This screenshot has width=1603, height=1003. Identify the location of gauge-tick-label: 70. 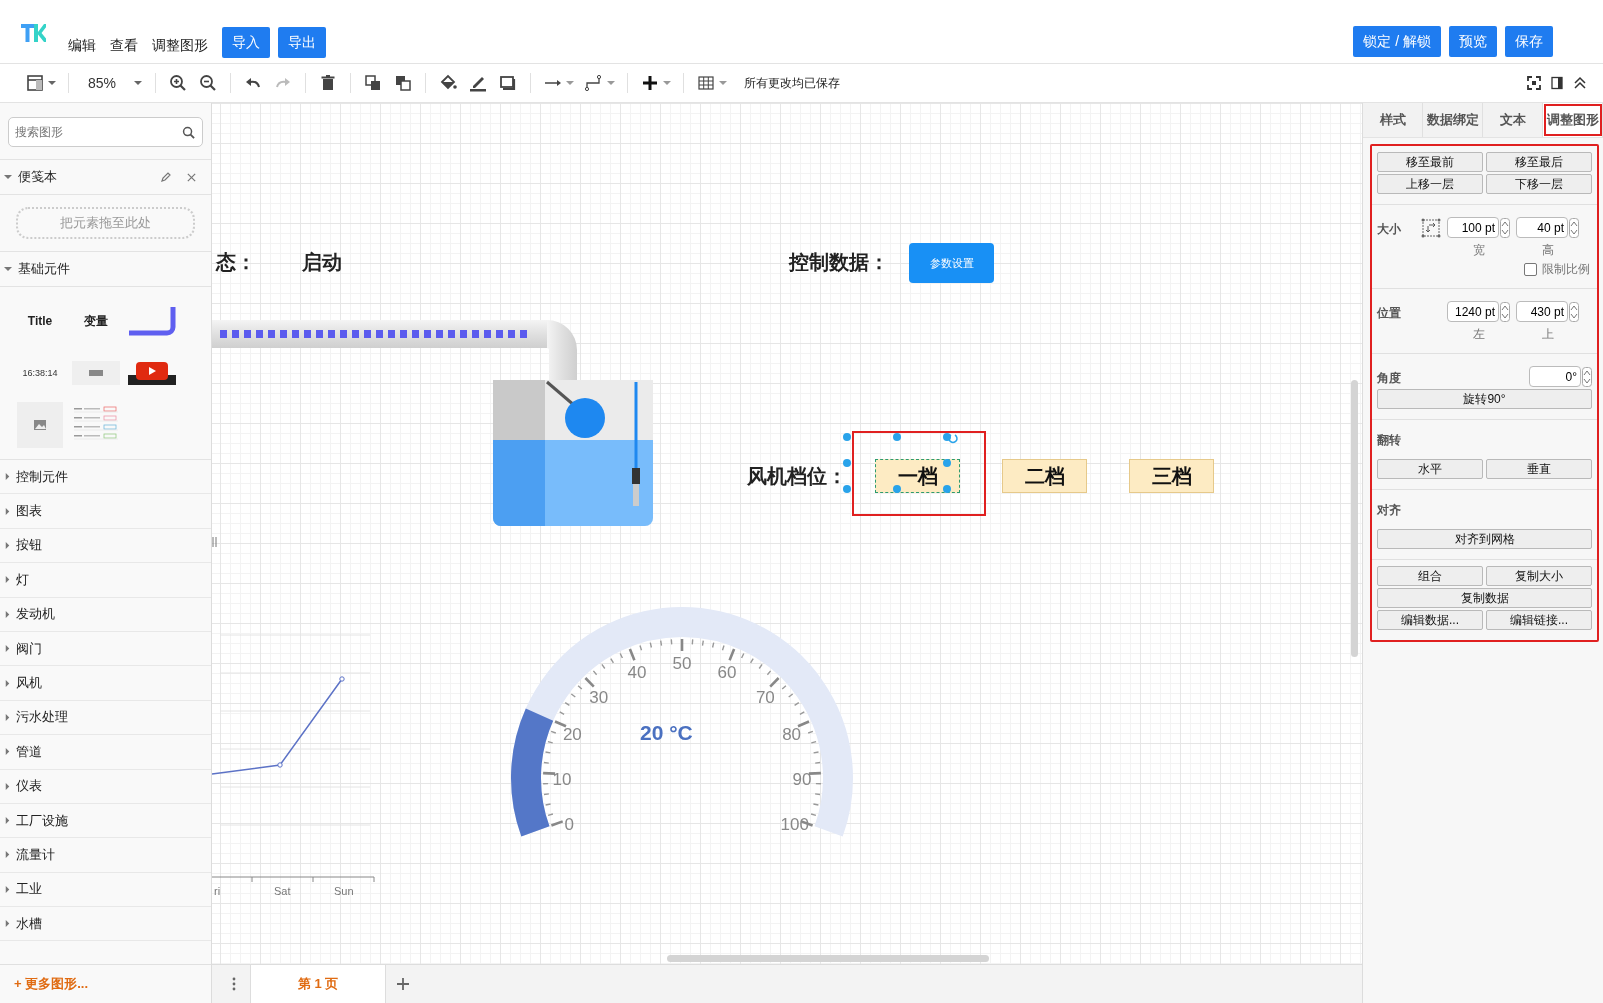
(765, 697).